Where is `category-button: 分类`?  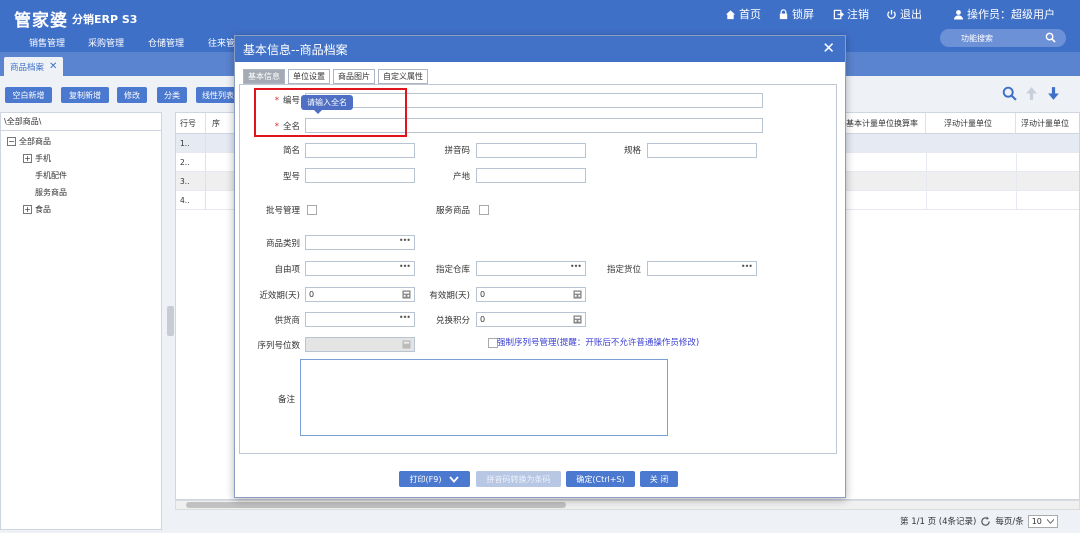 category-button: 分类 is located at coordinates (172, 95).